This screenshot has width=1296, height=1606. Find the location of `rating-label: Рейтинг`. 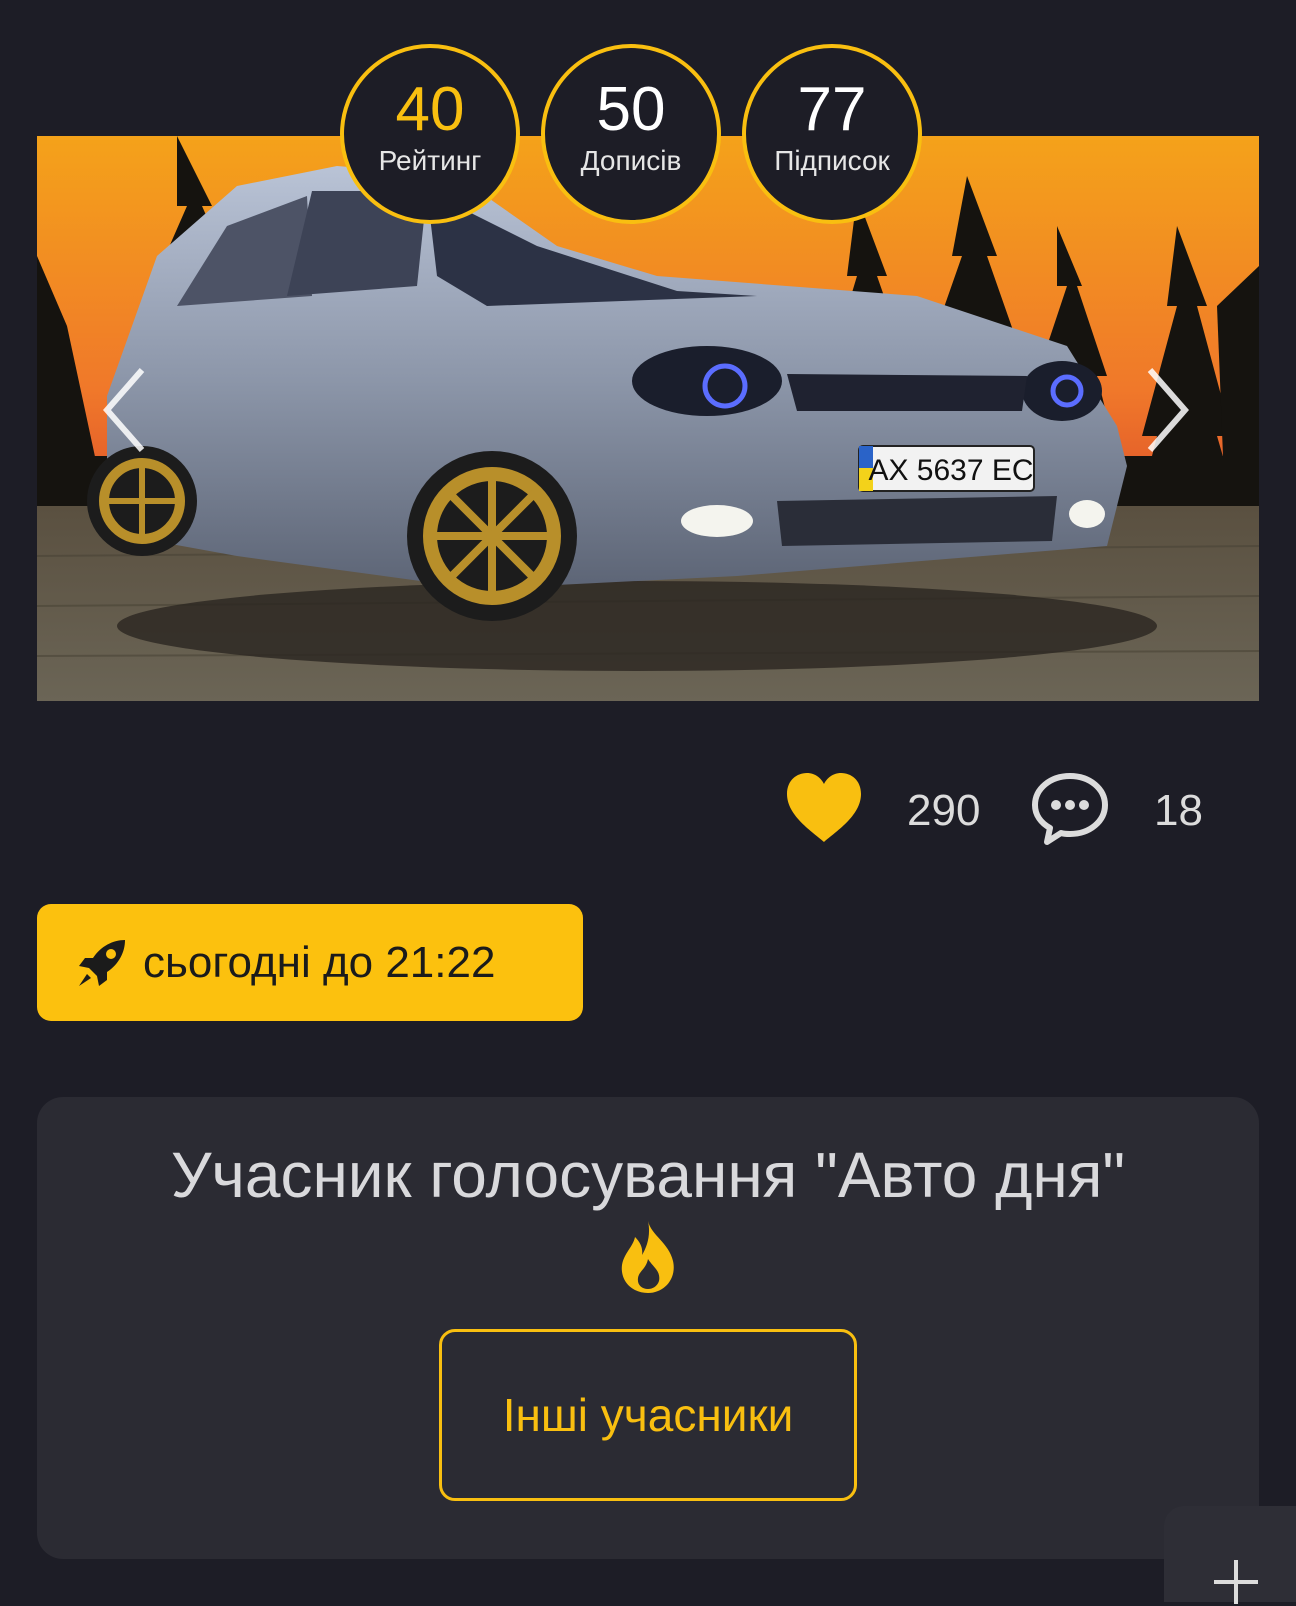

rating-label: Рейтинг is located at coordinates (430, 160).